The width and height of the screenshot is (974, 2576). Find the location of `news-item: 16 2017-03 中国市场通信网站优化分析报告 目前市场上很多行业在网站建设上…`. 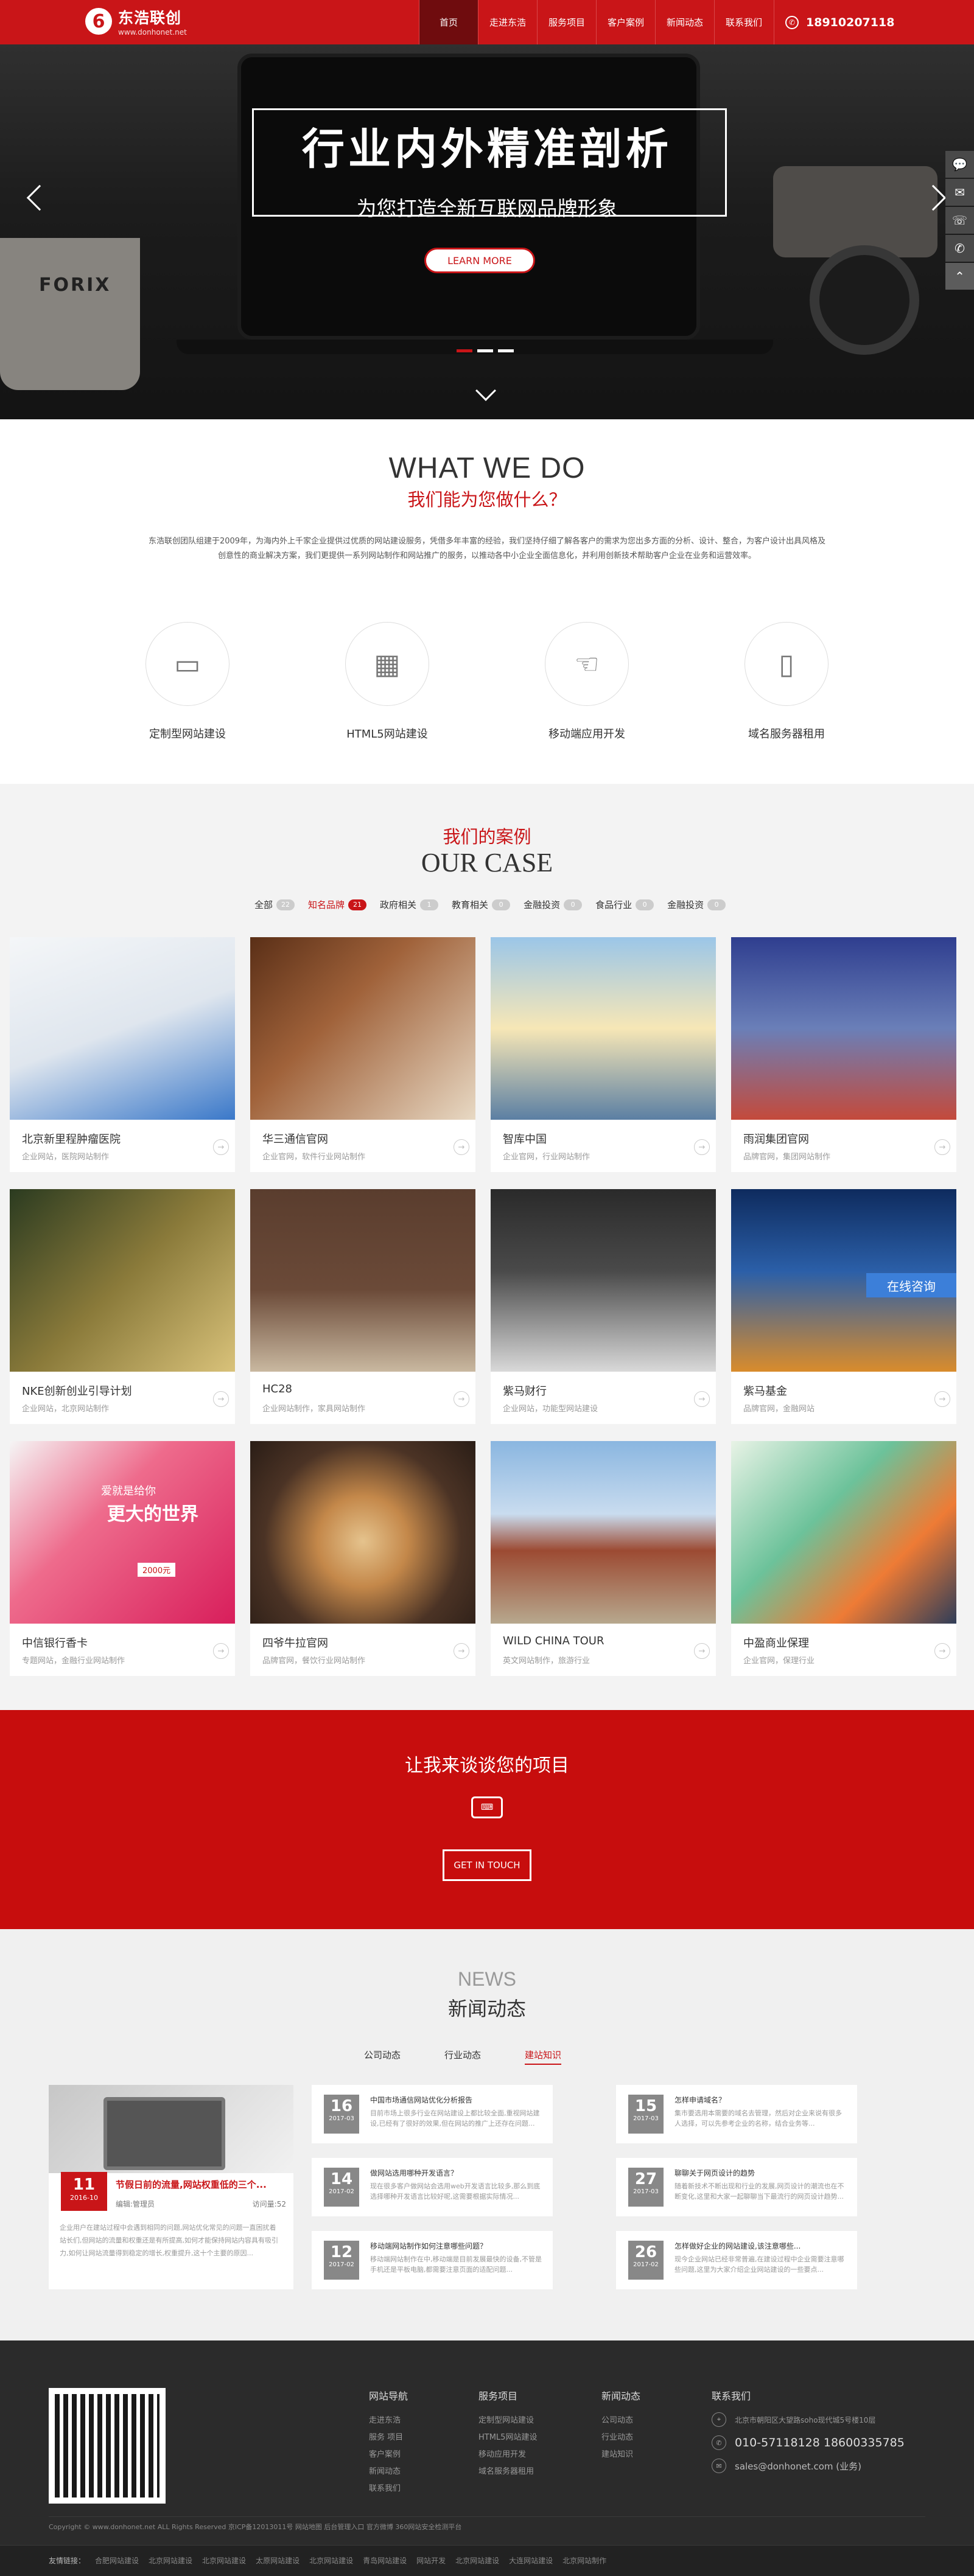

news-item: 16 2017-03 中国市场通信网站优化分析报告 目前市场上很多行业在网站建设上… is located at coordinates (432, 2114).